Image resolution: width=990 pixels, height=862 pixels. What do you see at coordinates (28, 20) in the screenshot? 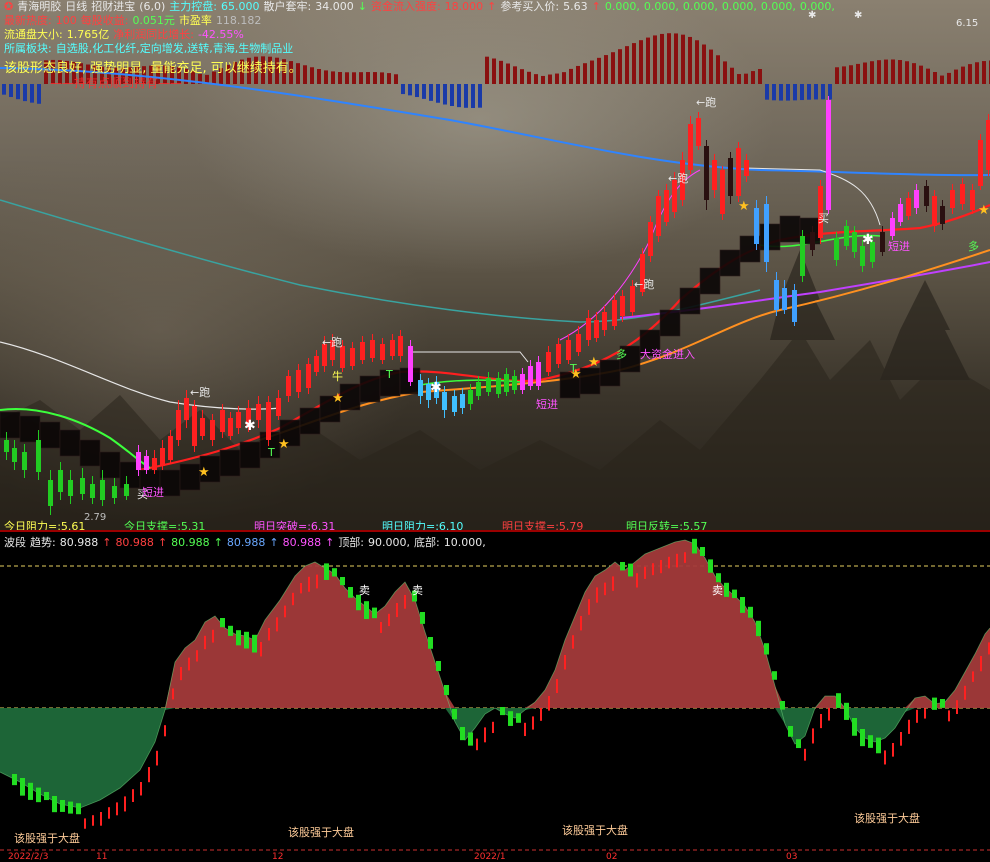
I see `hot-label: 最新热度:` at bounding box center [28, 20].